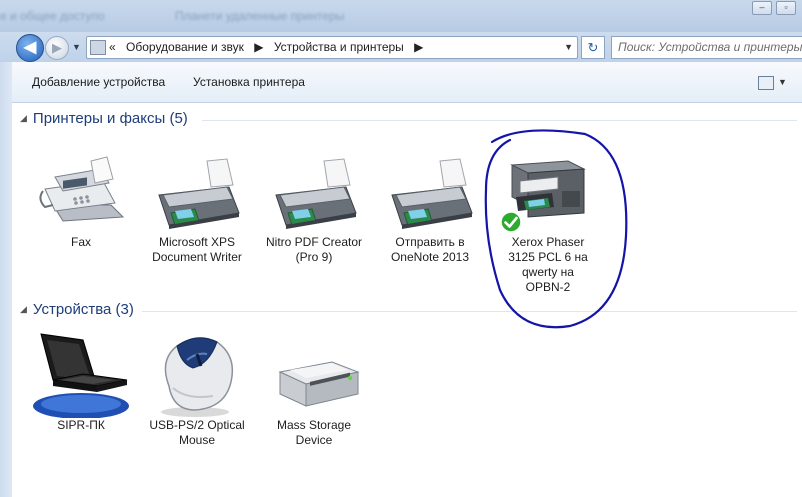 Image resolution: width=802 pixels, height=497 pixels. What do you see at coordinates (774, 8) in the screenshot?
I see `window-controls: – ▫` at bounding box center [774, 8].